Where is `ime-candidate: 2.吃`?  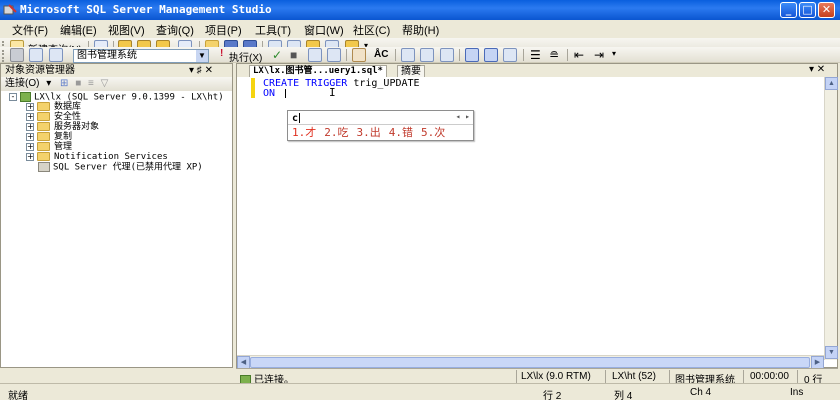
ime-candidate: 2.吃 is located at coordinates (336, 132).